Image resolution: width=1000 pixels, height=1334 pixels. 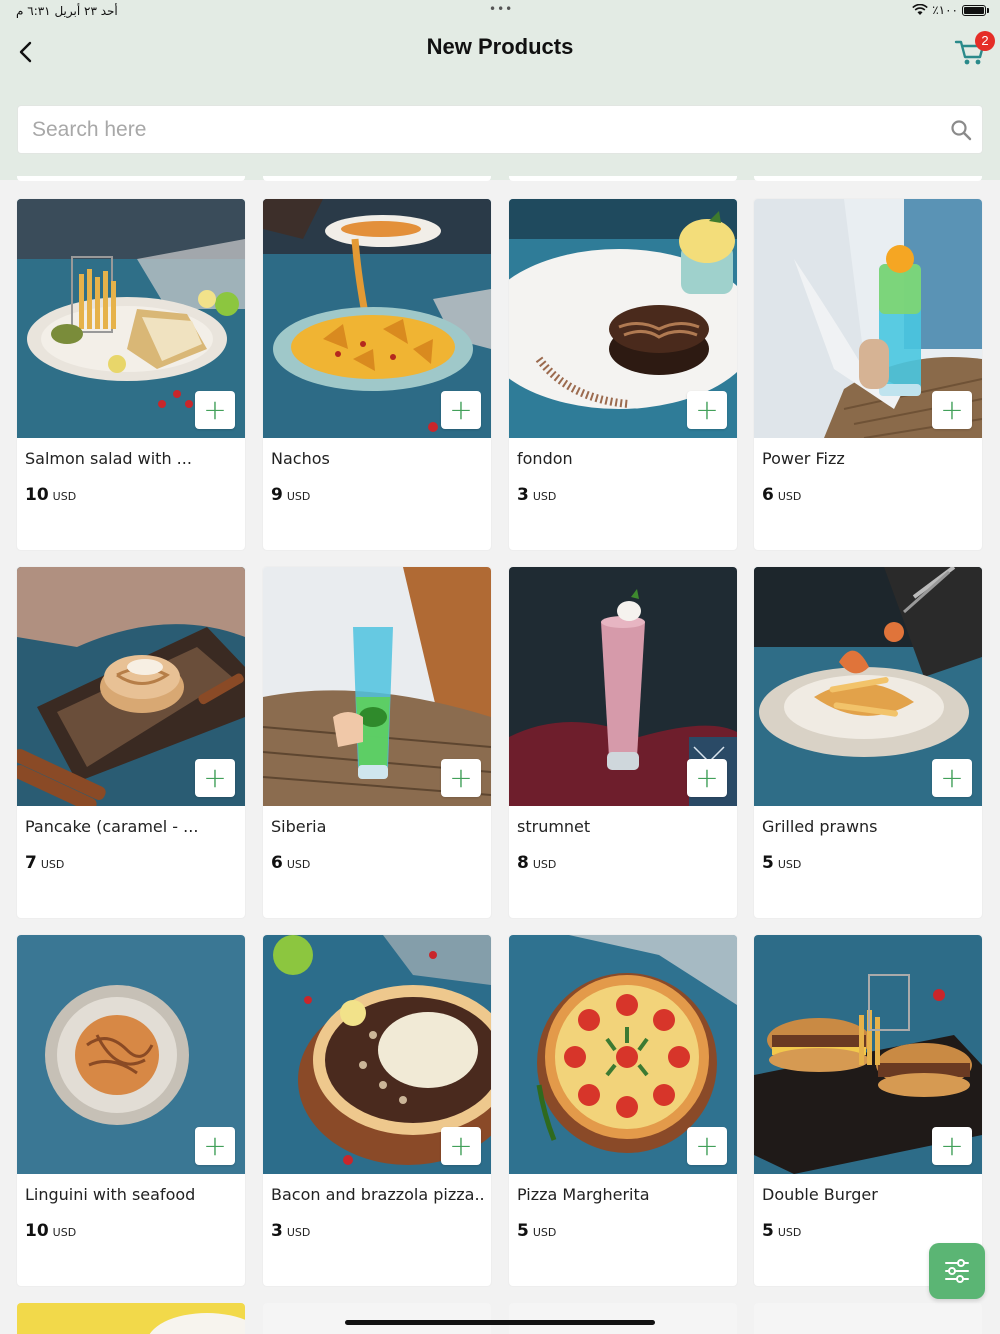 What do you see at coordinates (868, 374) in the screenshot?
I see `product-card: + Power Fizz 6 USD` at bounding box center [868, 374].